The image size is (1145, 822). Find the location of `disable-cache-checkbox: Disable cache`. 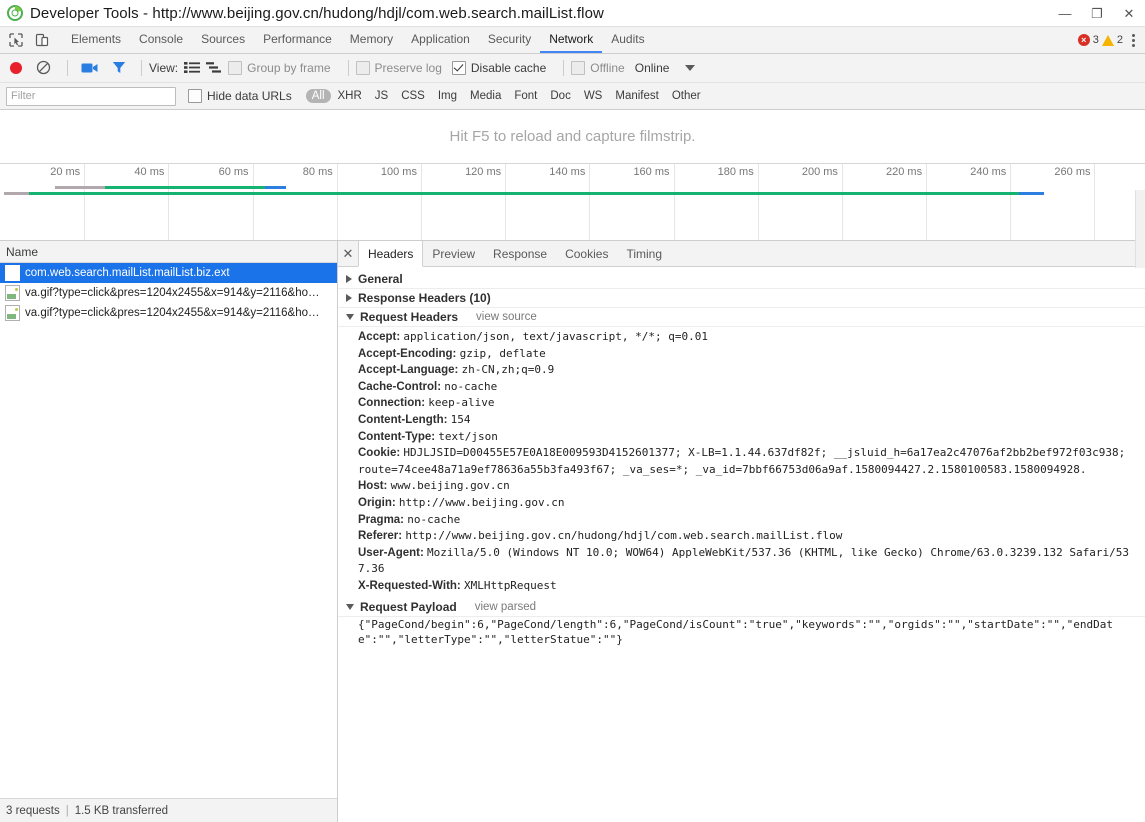

disable-cache-checkbox: Disable cache is located at coordinates (498, 68).